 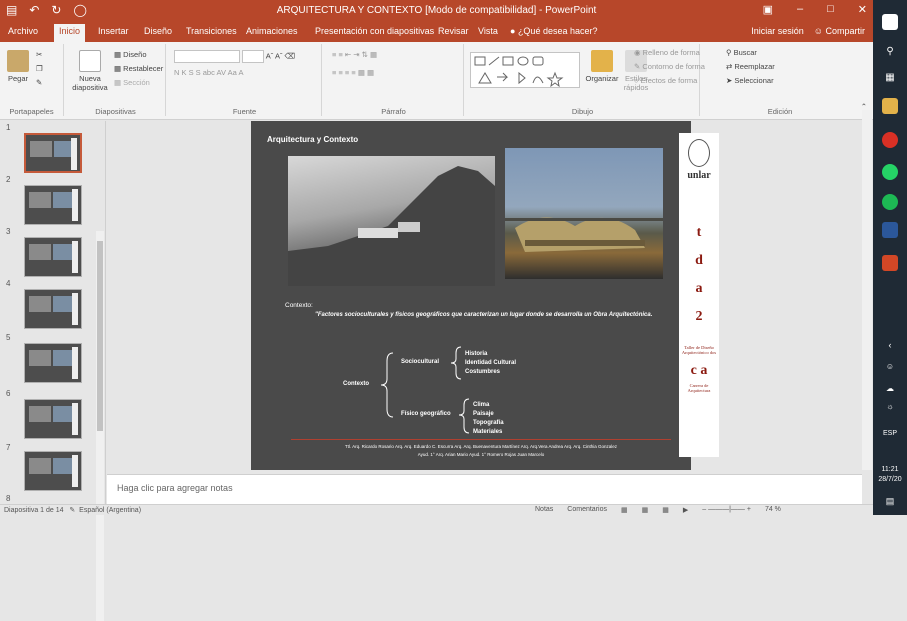 What do you see at coordinates (624, 510) in the screenshot?
I see `normal-view-icon: ▦` at bounding box center [624, 510].